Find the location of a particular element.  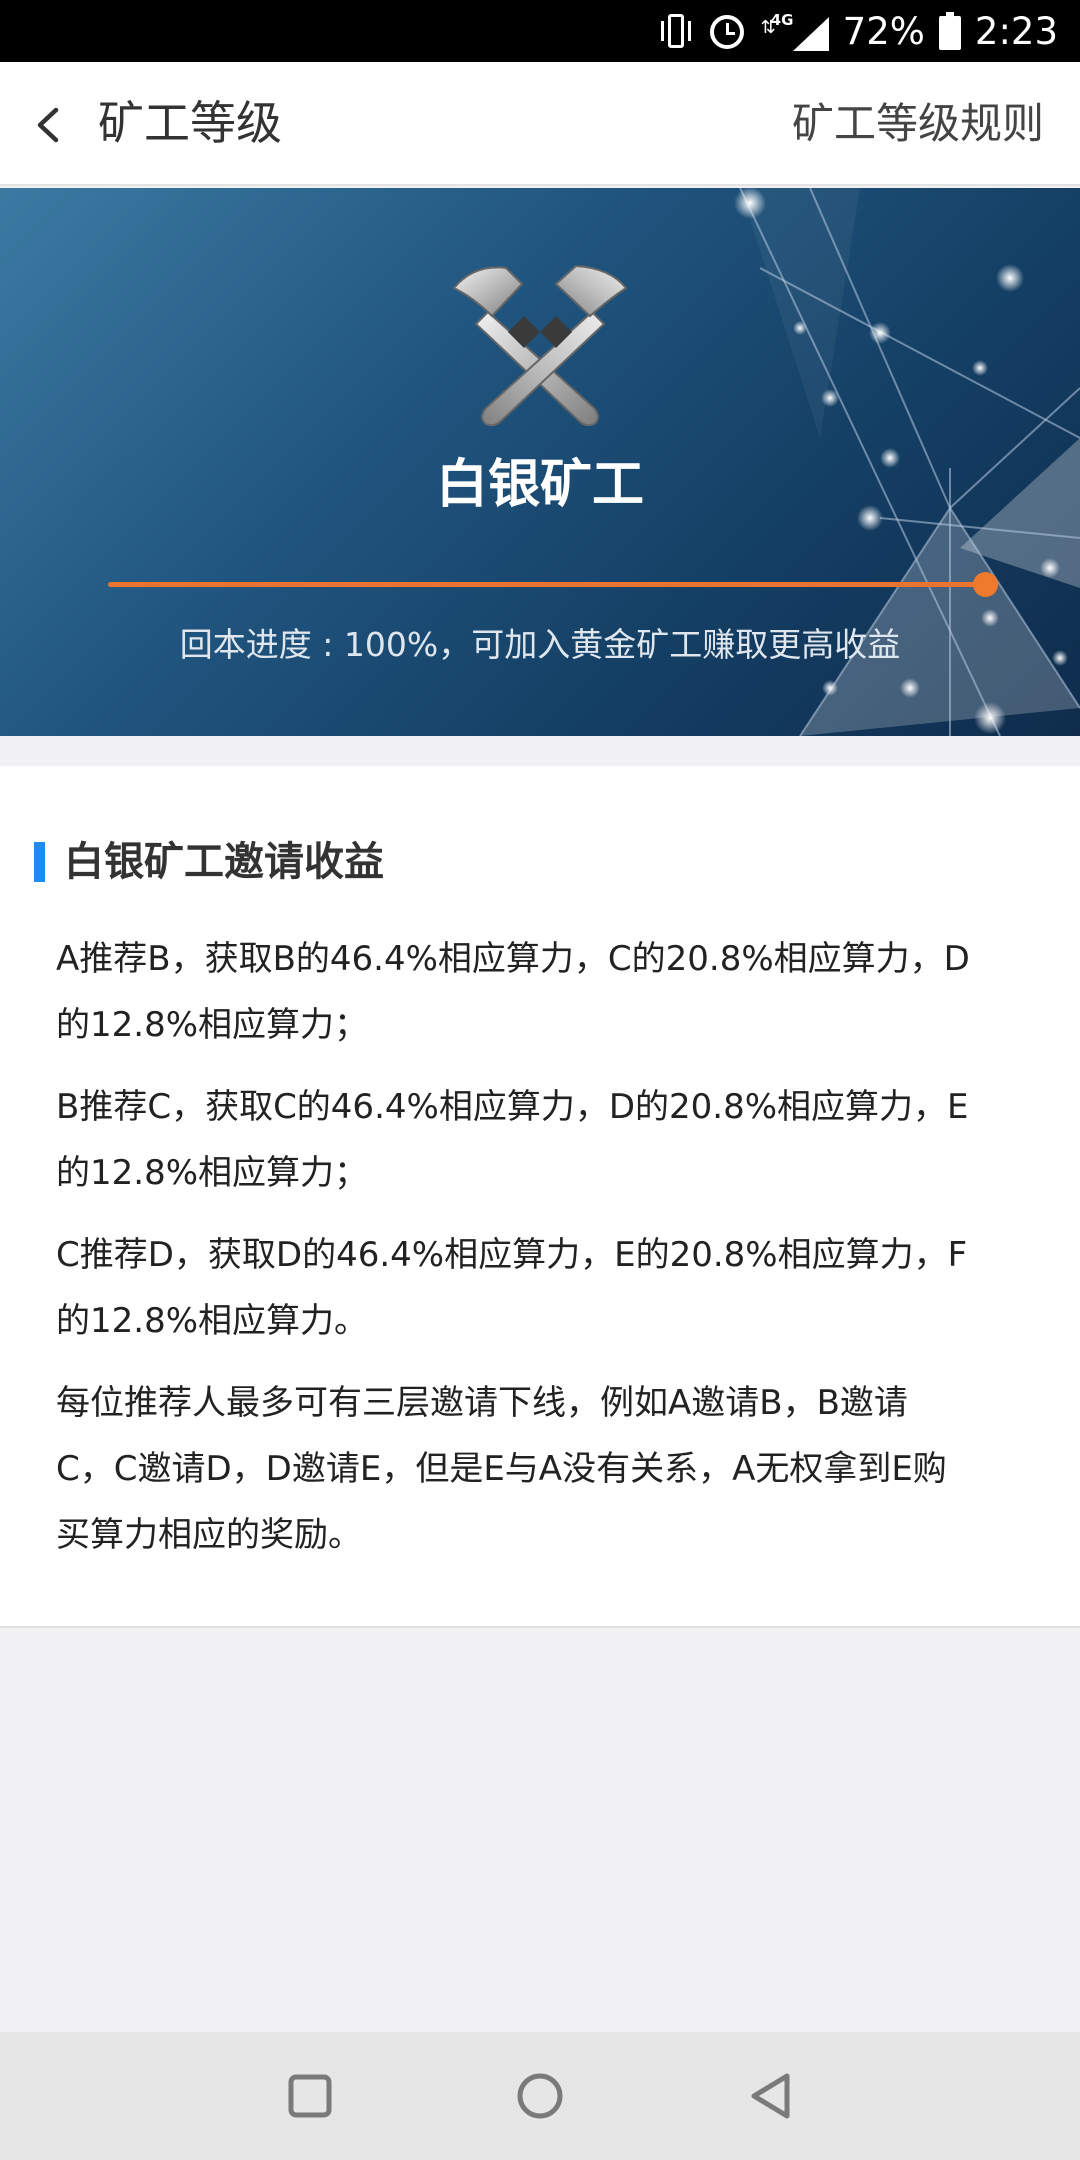

system-nav-bar is located at coordinates (540, 2096).